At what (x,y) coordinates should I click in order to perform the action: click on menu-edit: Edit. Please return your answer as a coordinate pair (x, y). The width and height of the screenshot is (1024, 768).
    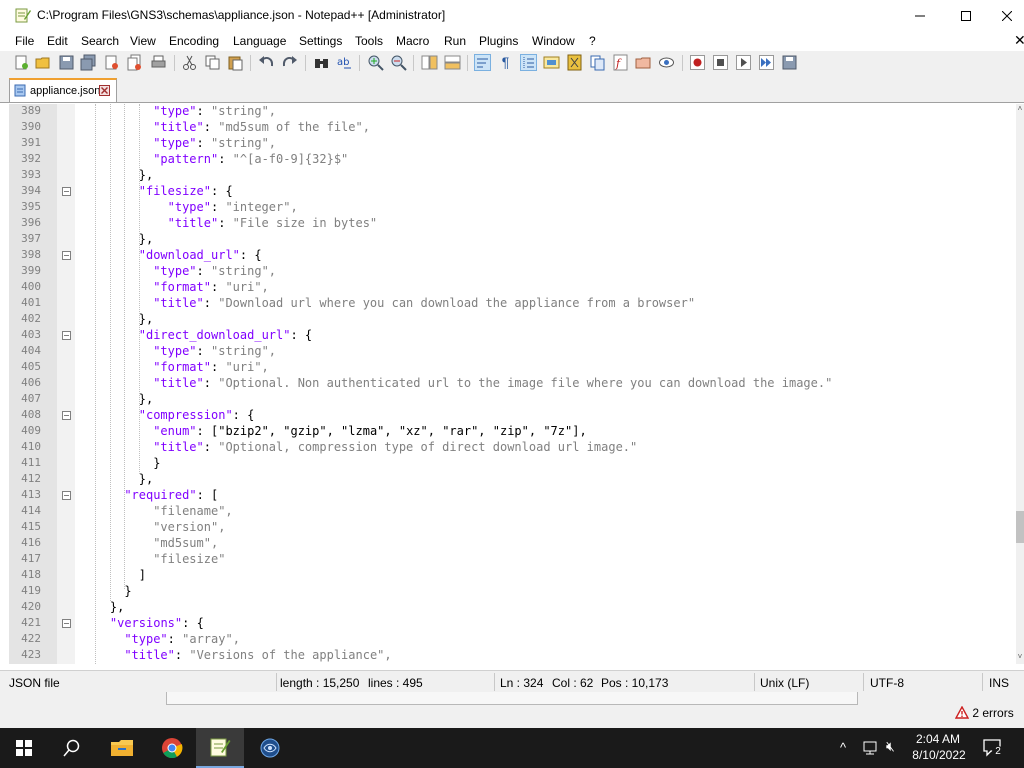
    Looking at the image, I should click on (57, 41).